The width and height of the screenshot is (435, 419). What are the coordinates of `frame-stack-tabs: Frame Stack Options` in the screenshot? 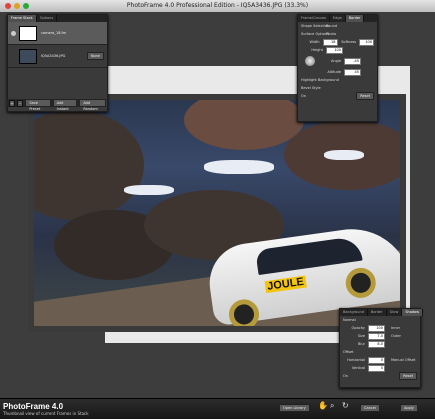 It's located at (57, 18).